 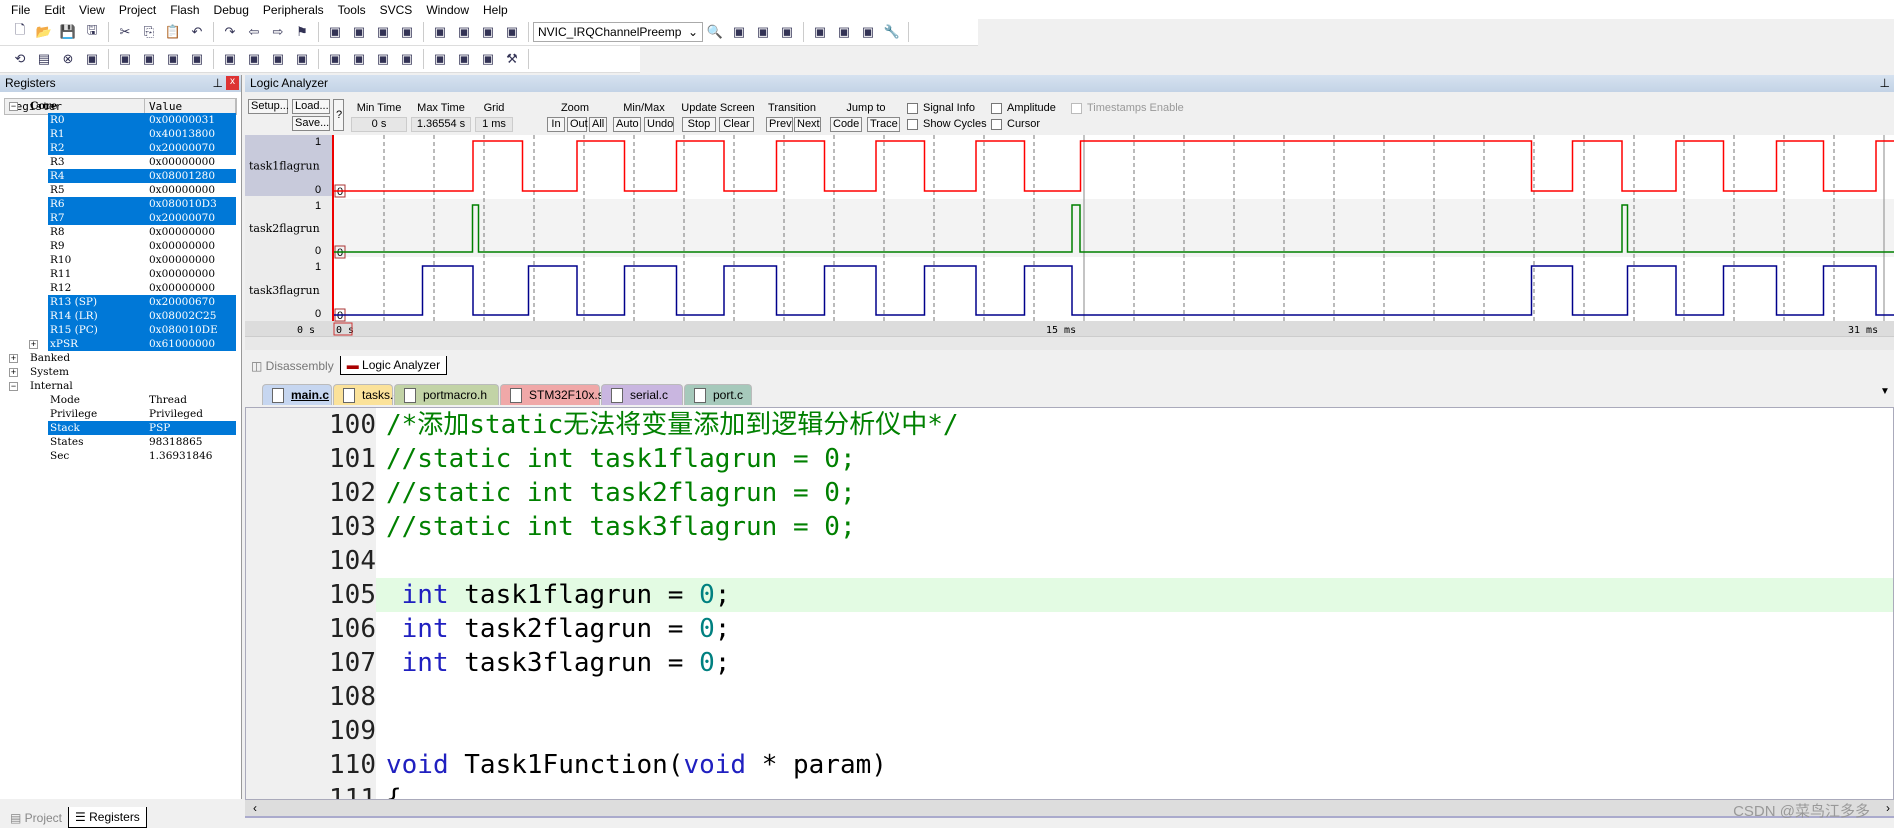 What do you see at coordinates (1888, 808) in the screenshot?
I see `scroll-right-icon: ›` at bounding box center [1888, 808].